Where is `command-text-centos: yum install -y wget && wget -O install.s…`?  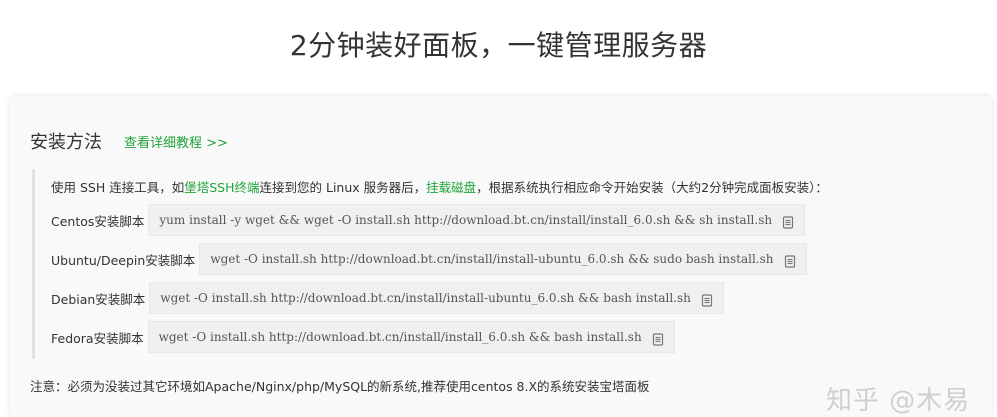 command-text-centos: yum install -y wget && wget -O install.s… is located at coordinates (465, 220).